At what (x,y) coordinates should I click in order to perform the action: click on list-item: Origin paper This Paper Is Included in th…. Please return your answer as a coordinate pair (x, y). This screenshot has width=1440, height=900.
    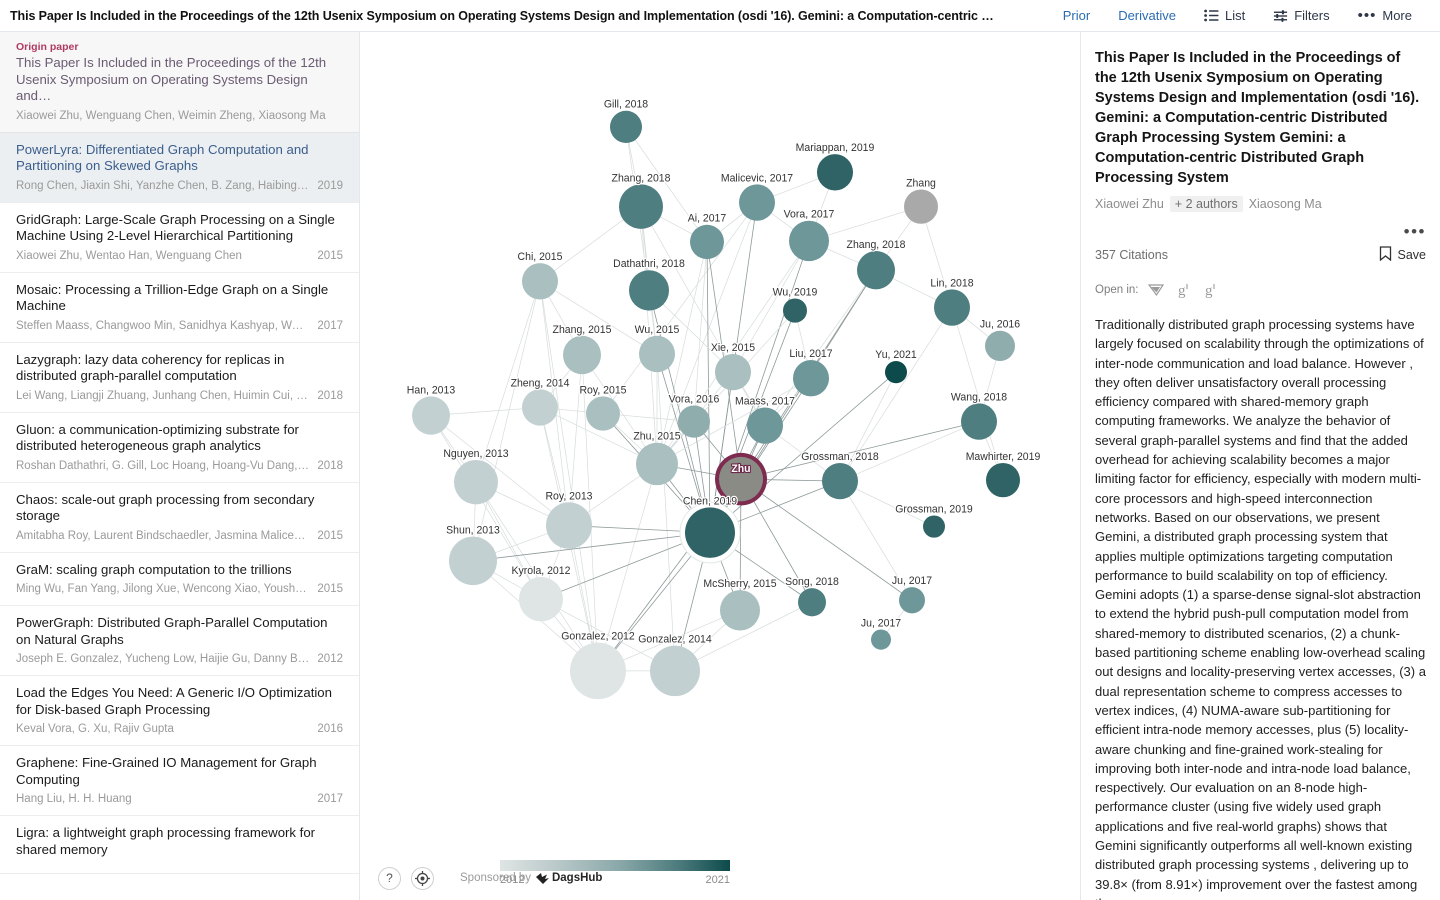
    Looking at the image, I should click on (179, 82).